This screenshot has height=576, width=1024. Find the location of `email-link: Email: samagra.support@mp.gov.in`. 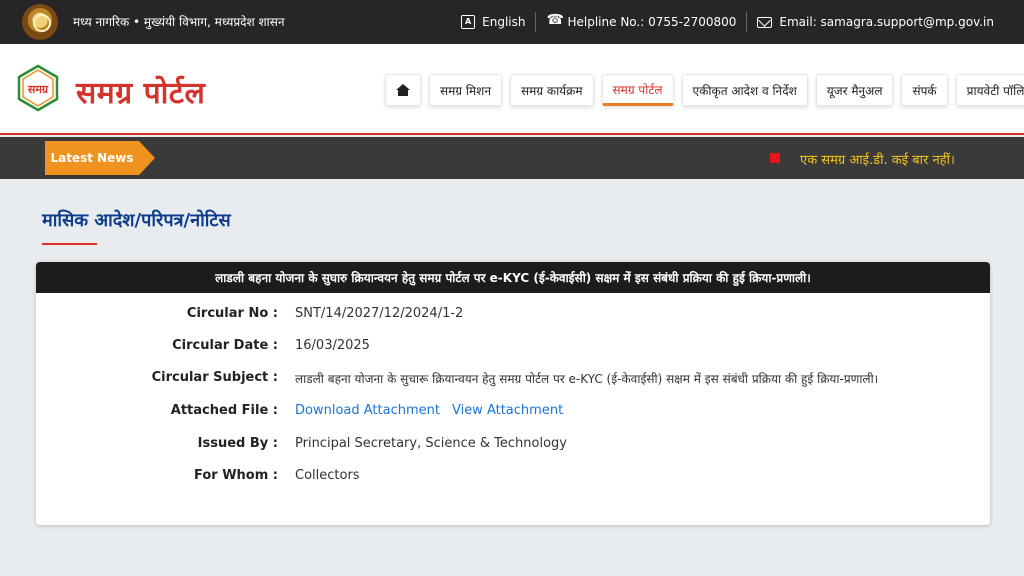

email-link: Email: samagra.support@mp.gov.in is located at coordinates (875, 22).